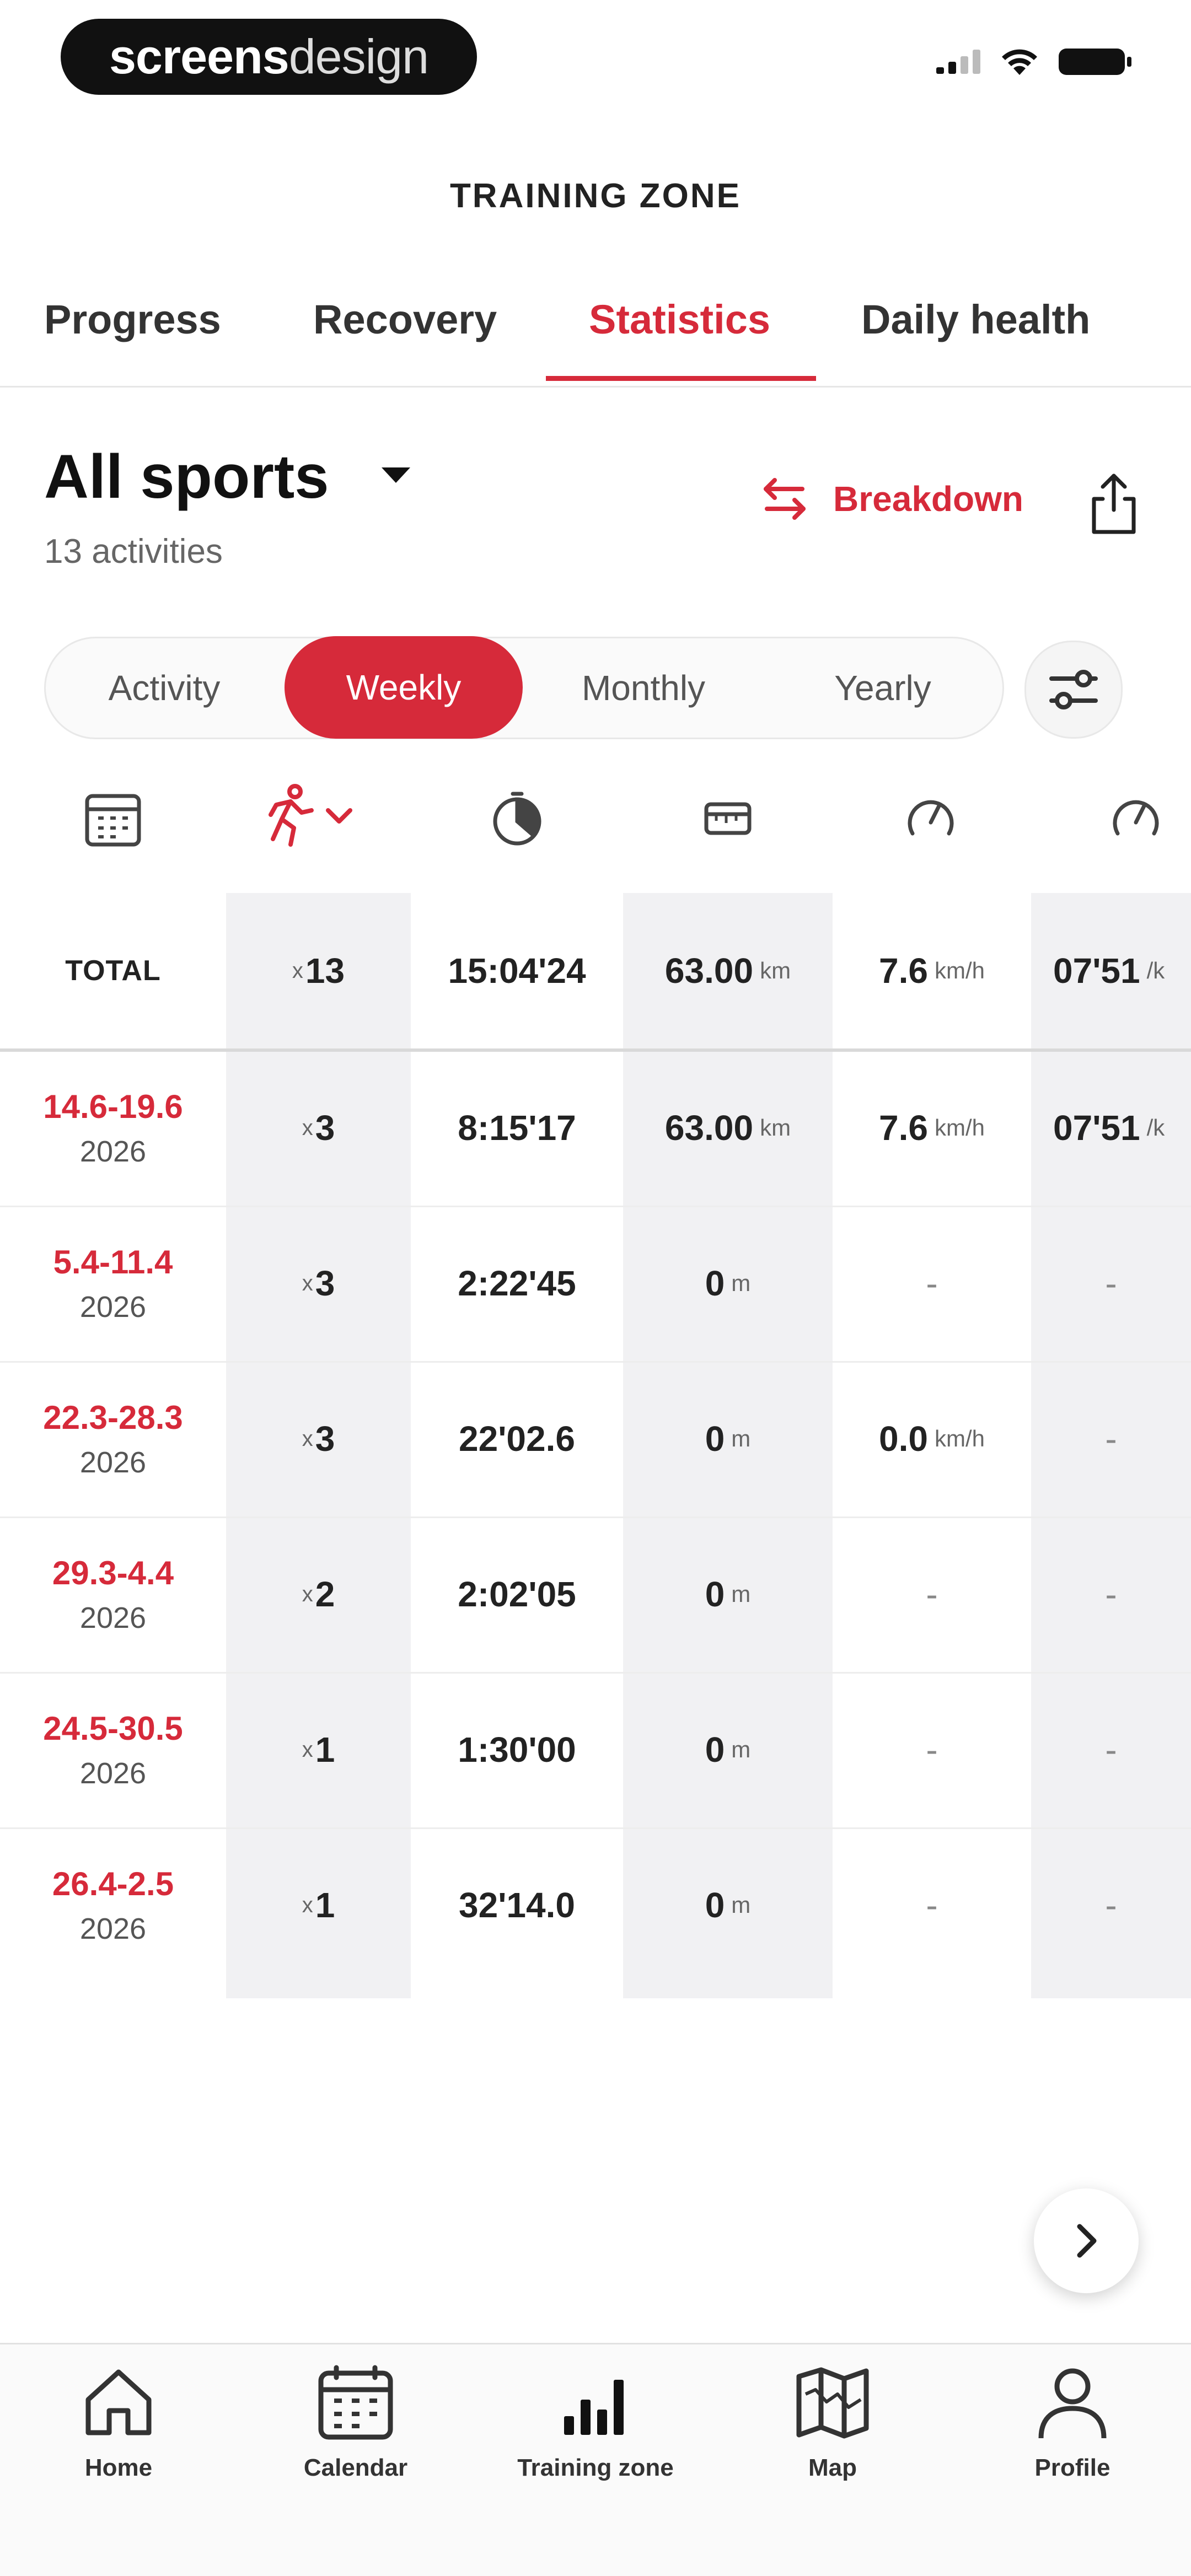  I want to click on distance-value: 63.00 km, so click(728, 1128).